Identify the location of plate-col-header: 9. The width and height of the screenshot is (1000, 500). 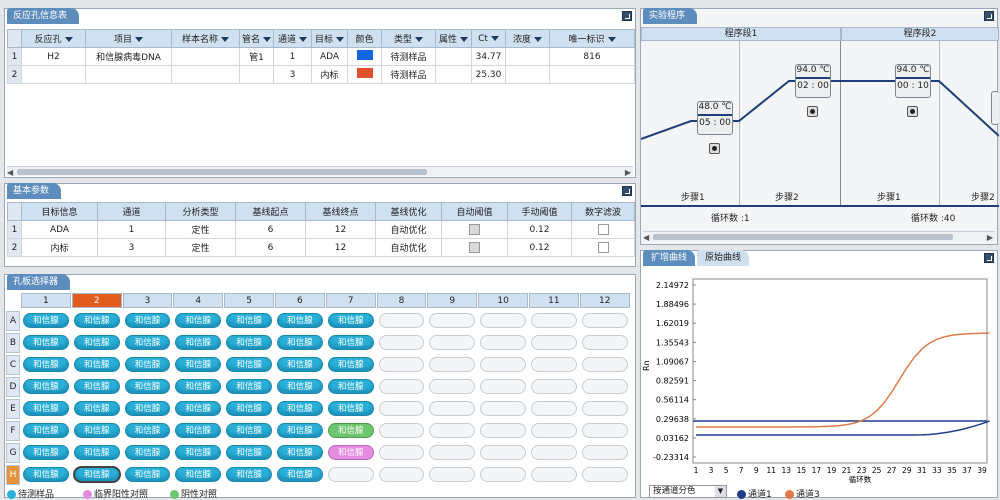
(452, 300).